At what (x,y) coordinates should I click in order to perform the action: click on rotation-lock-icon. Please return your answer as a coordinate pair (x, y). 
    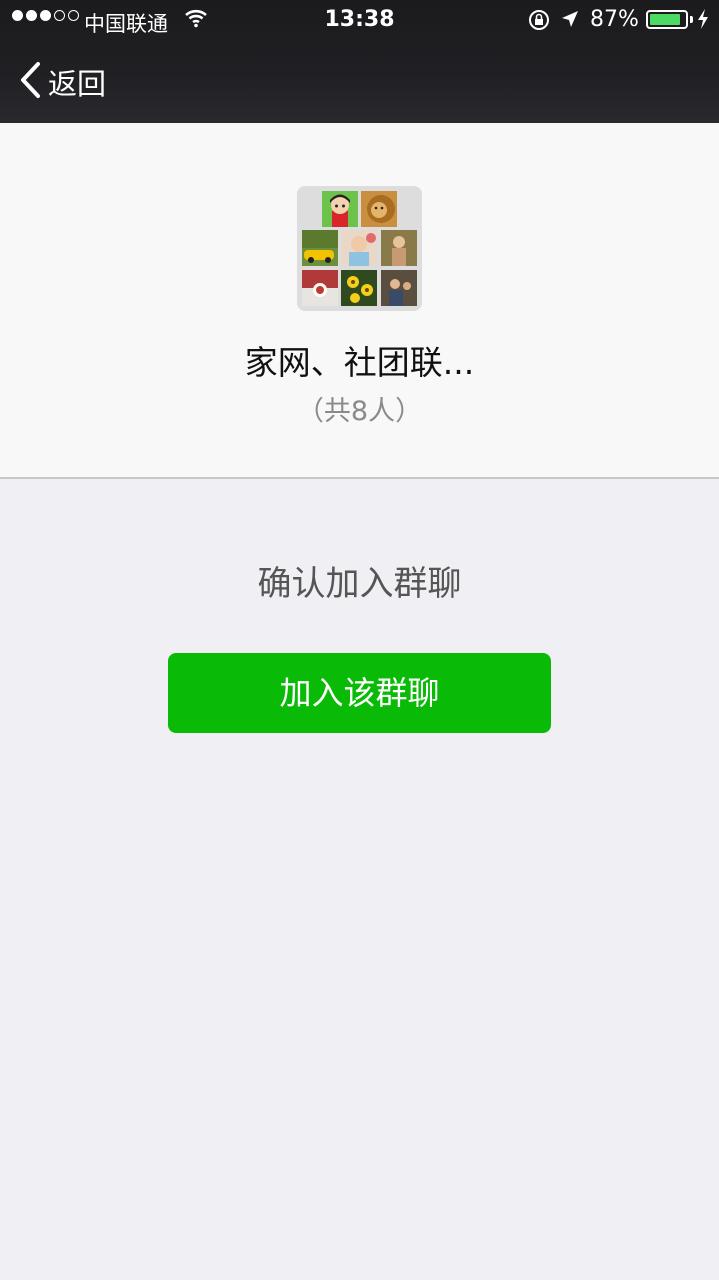
    Looking at the image, I should click on (539, 22).